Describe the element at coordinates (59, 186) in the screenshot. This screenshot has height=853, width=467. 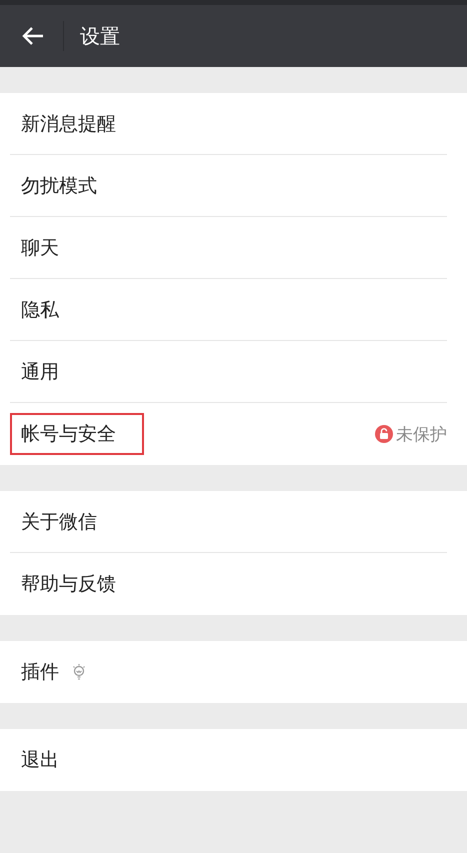
I see `item-label: 勿扰模式` at that location.